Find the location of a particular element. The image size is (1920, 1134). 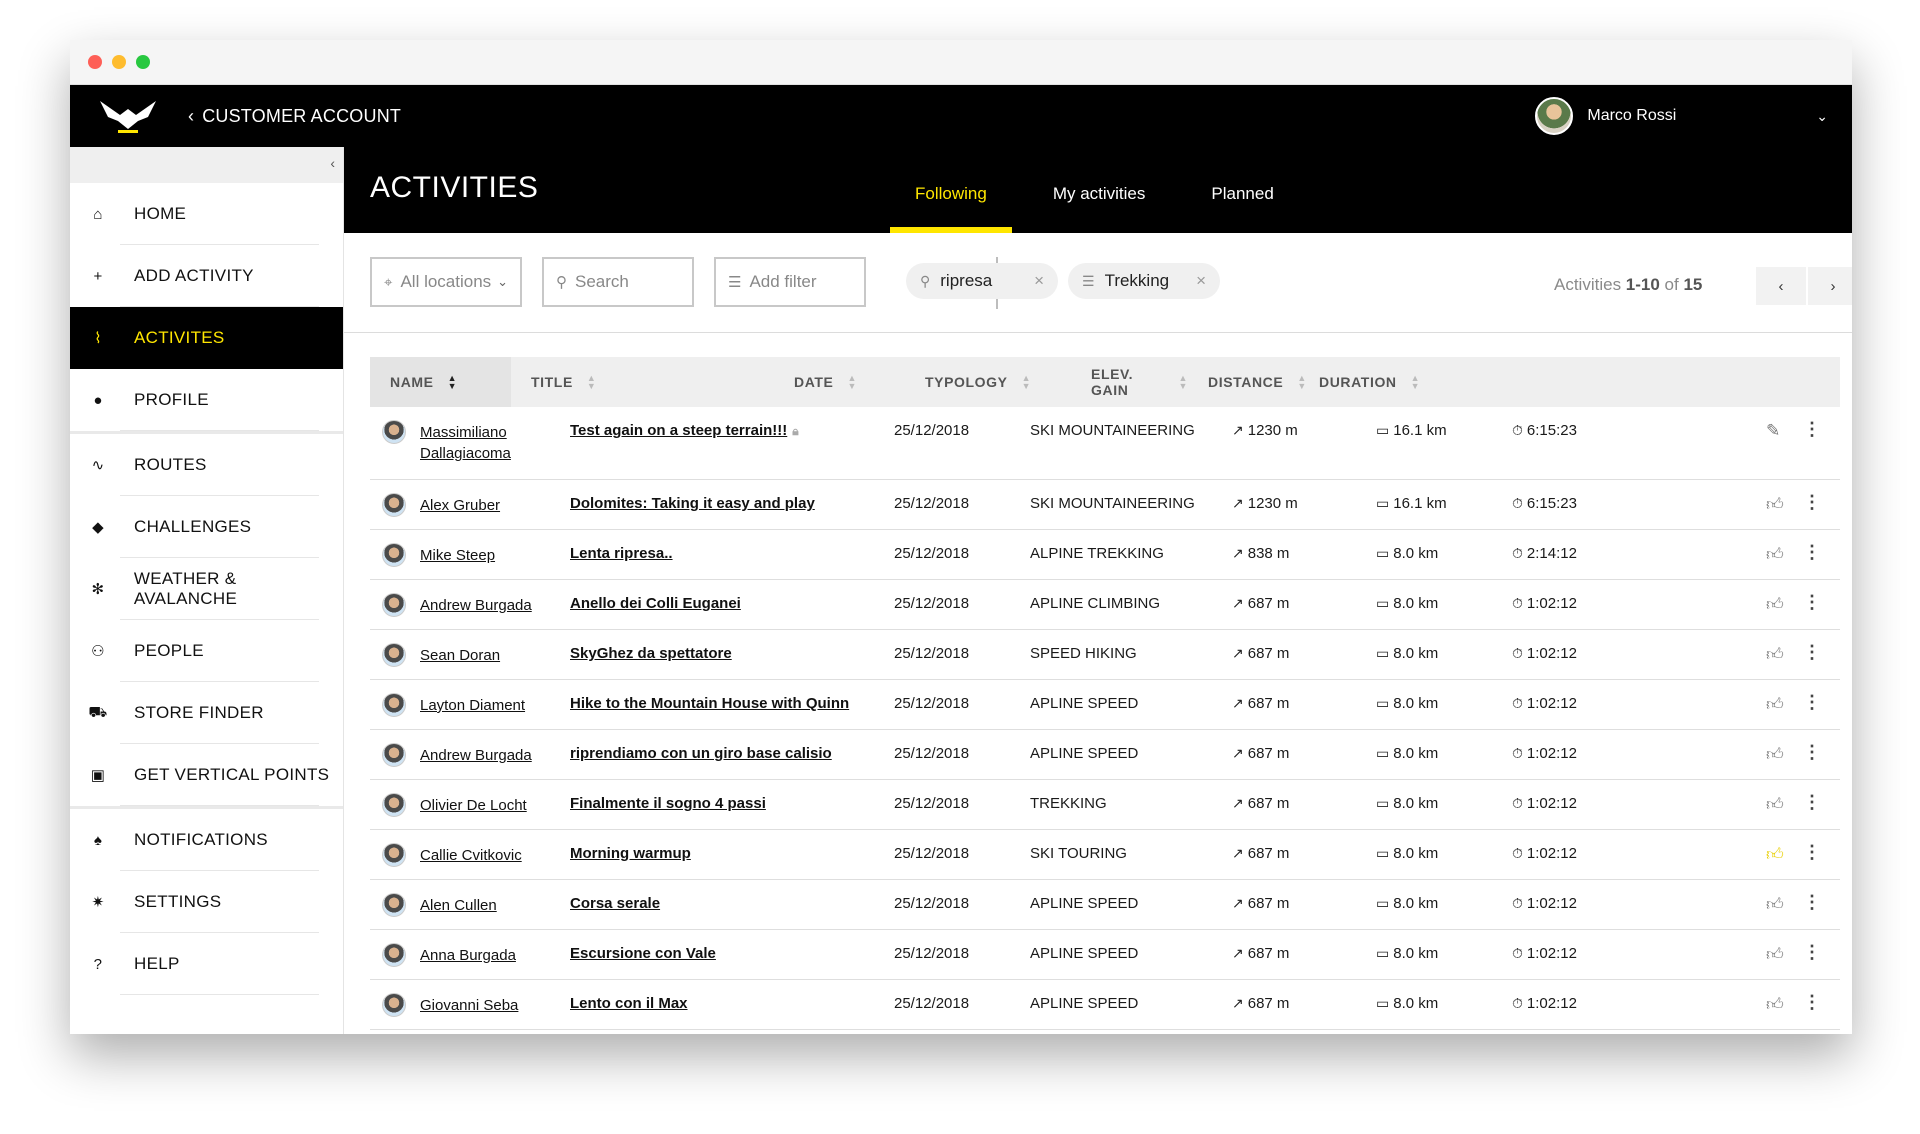

user-name-link: Giovanni Seba is located at coordinates (485, 1005).